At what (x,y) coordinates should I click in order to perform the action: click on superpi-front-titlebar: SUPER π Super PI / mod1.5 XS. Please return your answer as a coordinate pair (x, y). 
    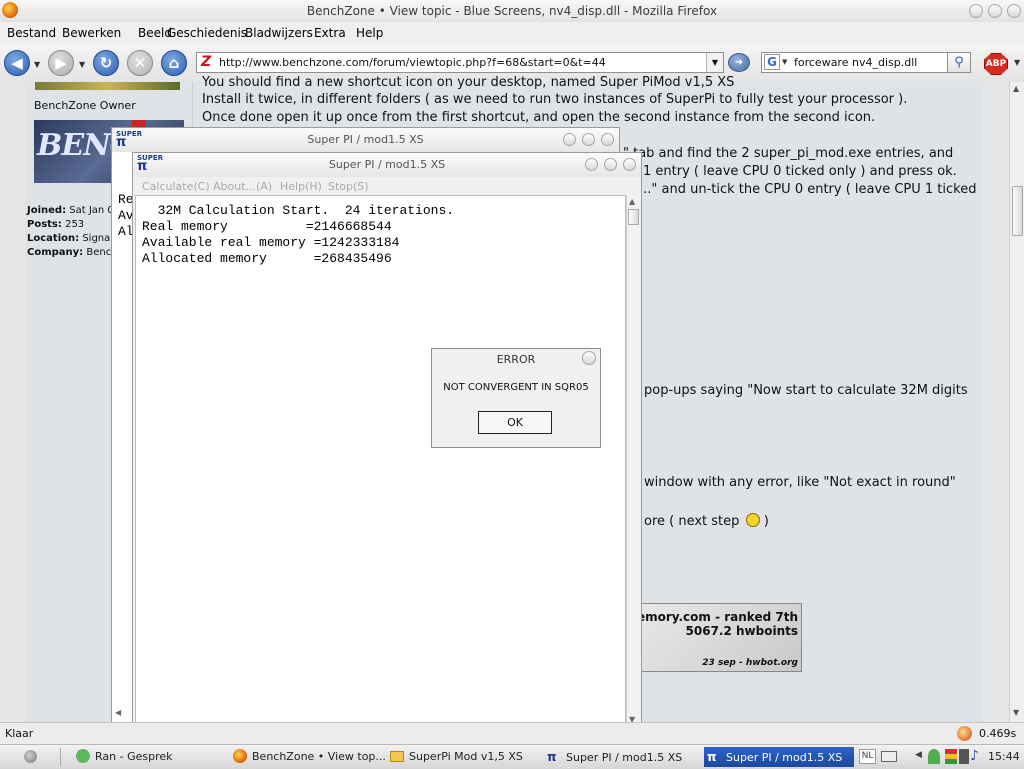
    Looking at the image, I should click on (387, 165).